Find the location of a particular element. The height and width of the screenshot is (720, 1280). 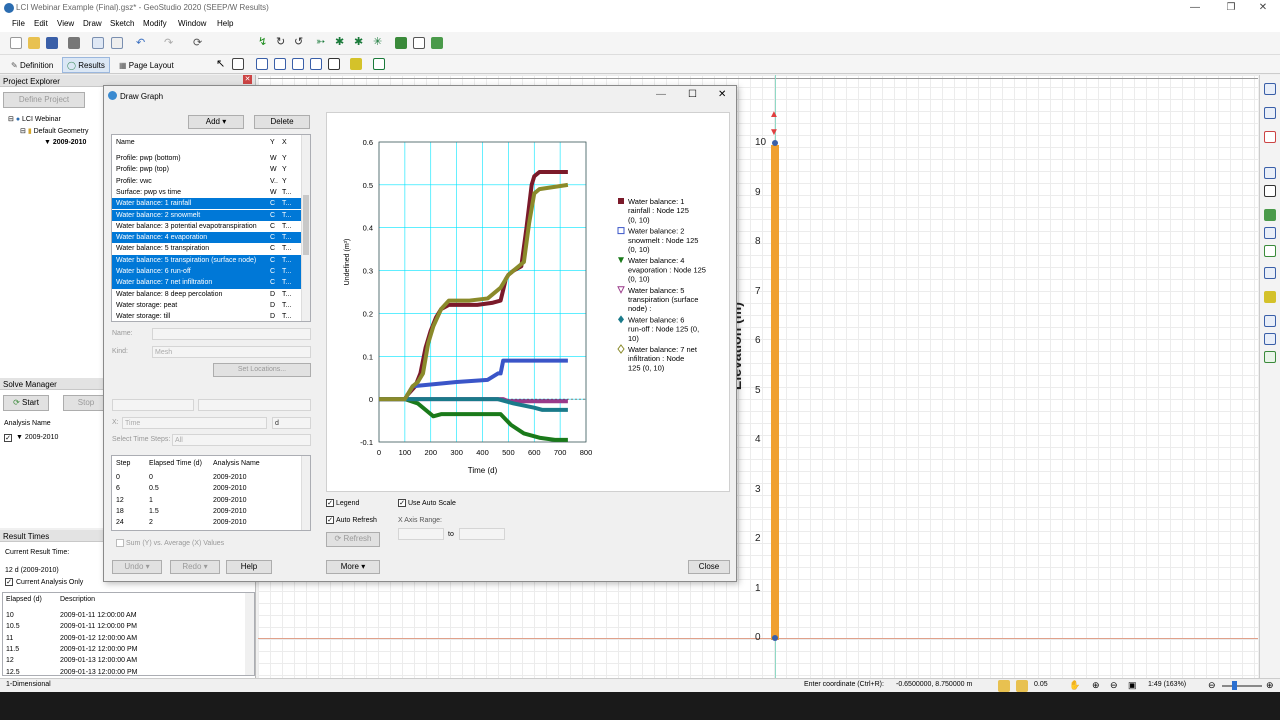

menu-draw: Draw is located at coordinates (92, 23).